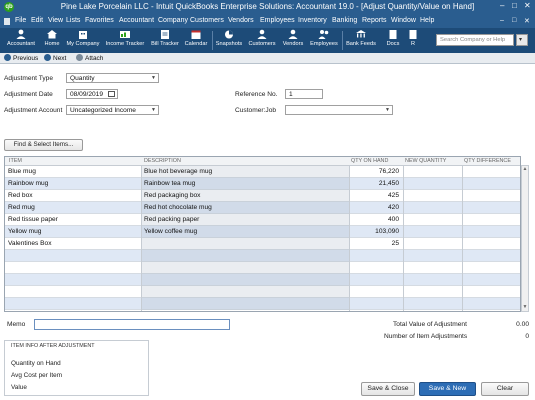  Describe the element at coordinates (361, 34) in the screenshot. I see `bank-feeds-icon` at that location.